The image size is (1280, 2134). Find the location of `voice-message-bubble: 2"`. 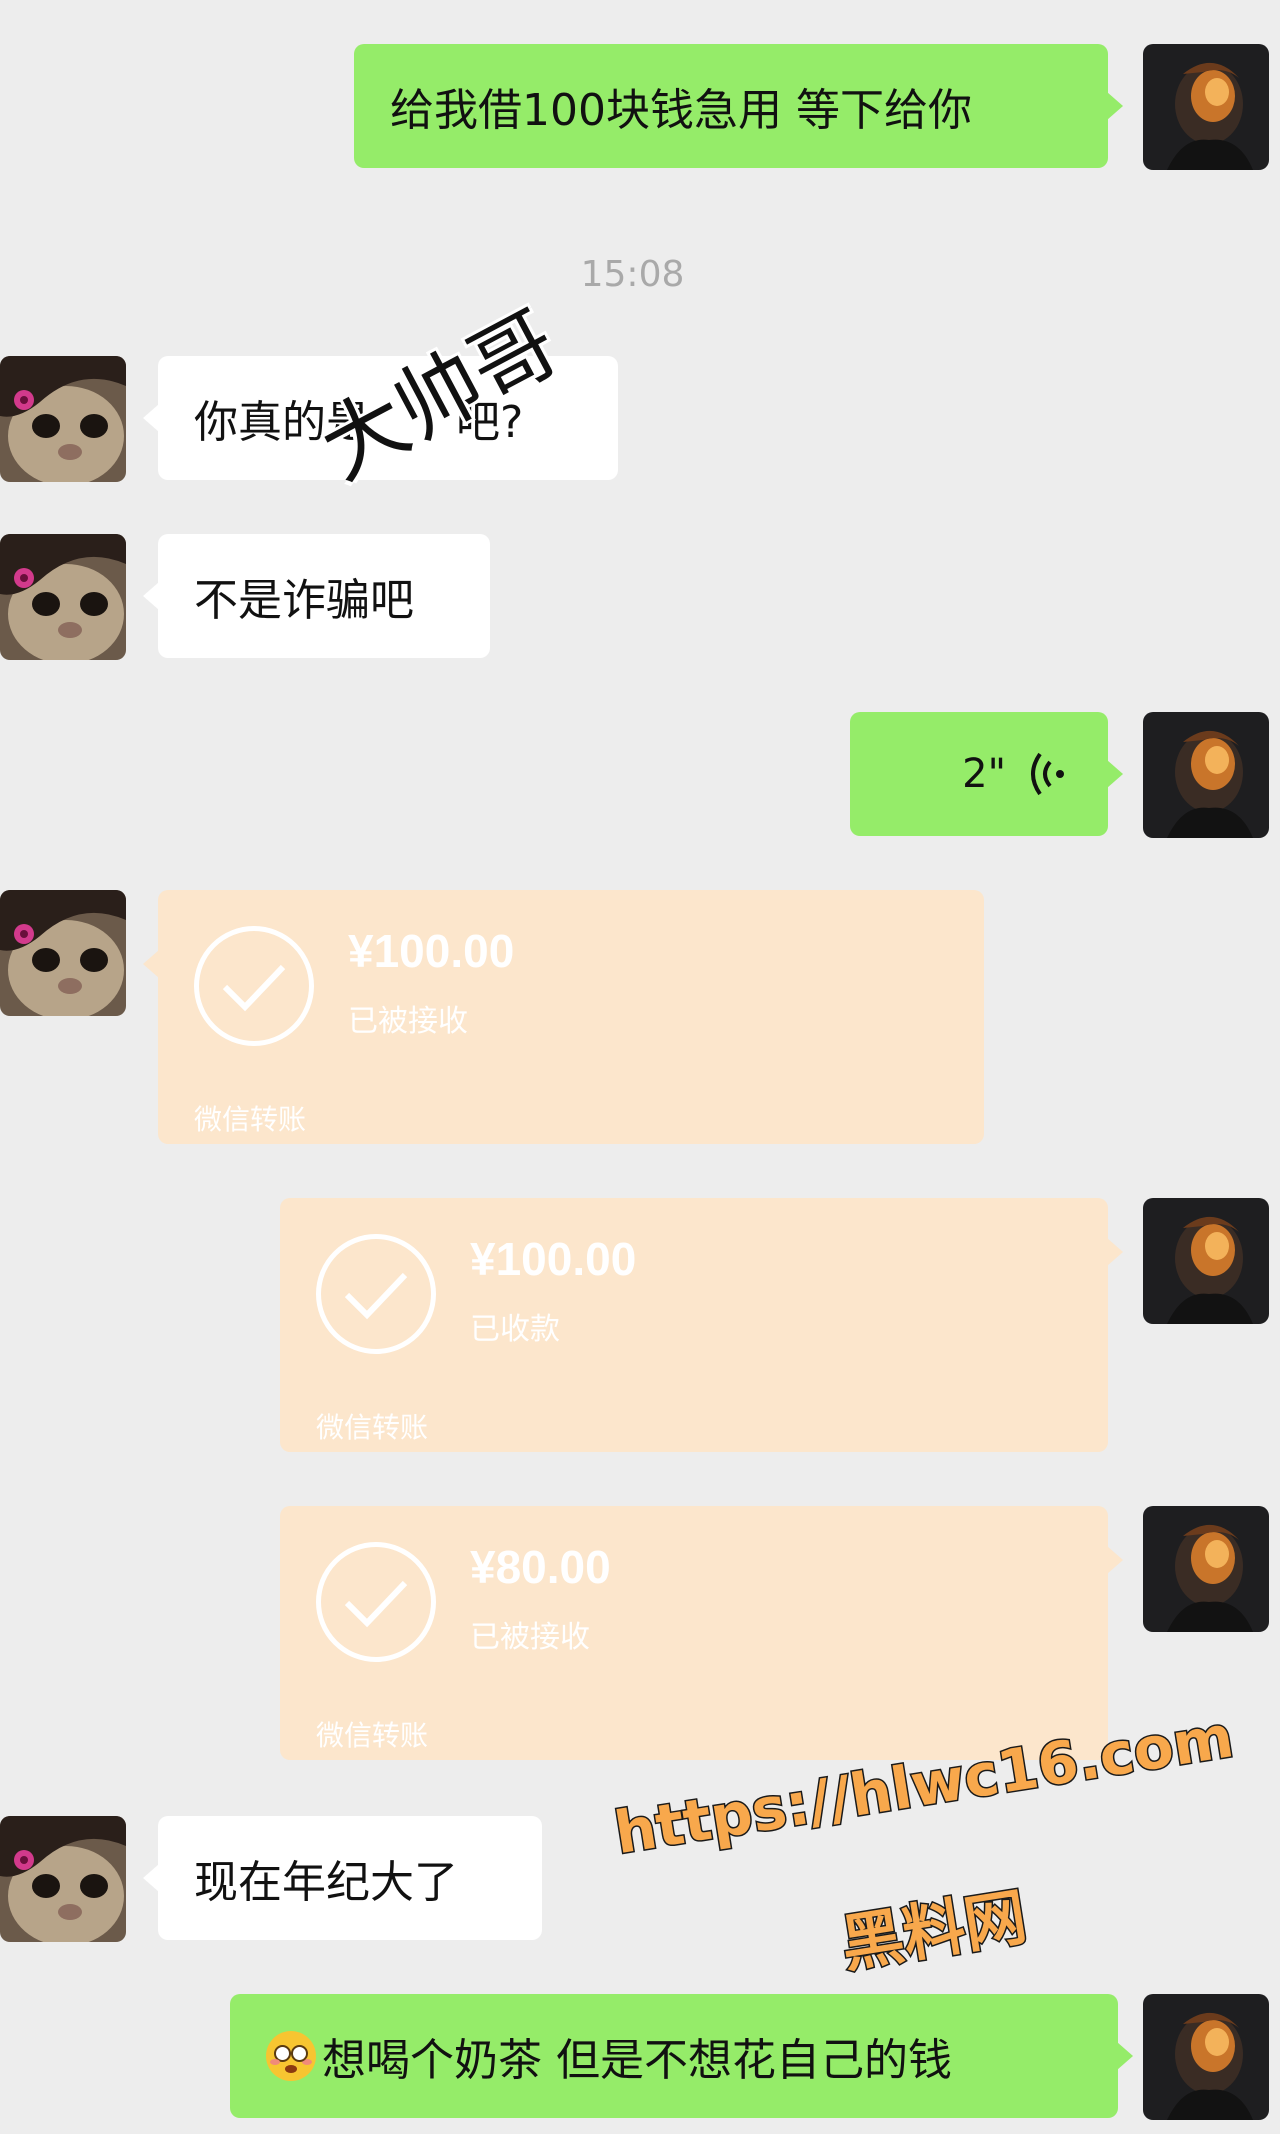

voice-message-bubble: 2" is located at coordinates (986, 774).